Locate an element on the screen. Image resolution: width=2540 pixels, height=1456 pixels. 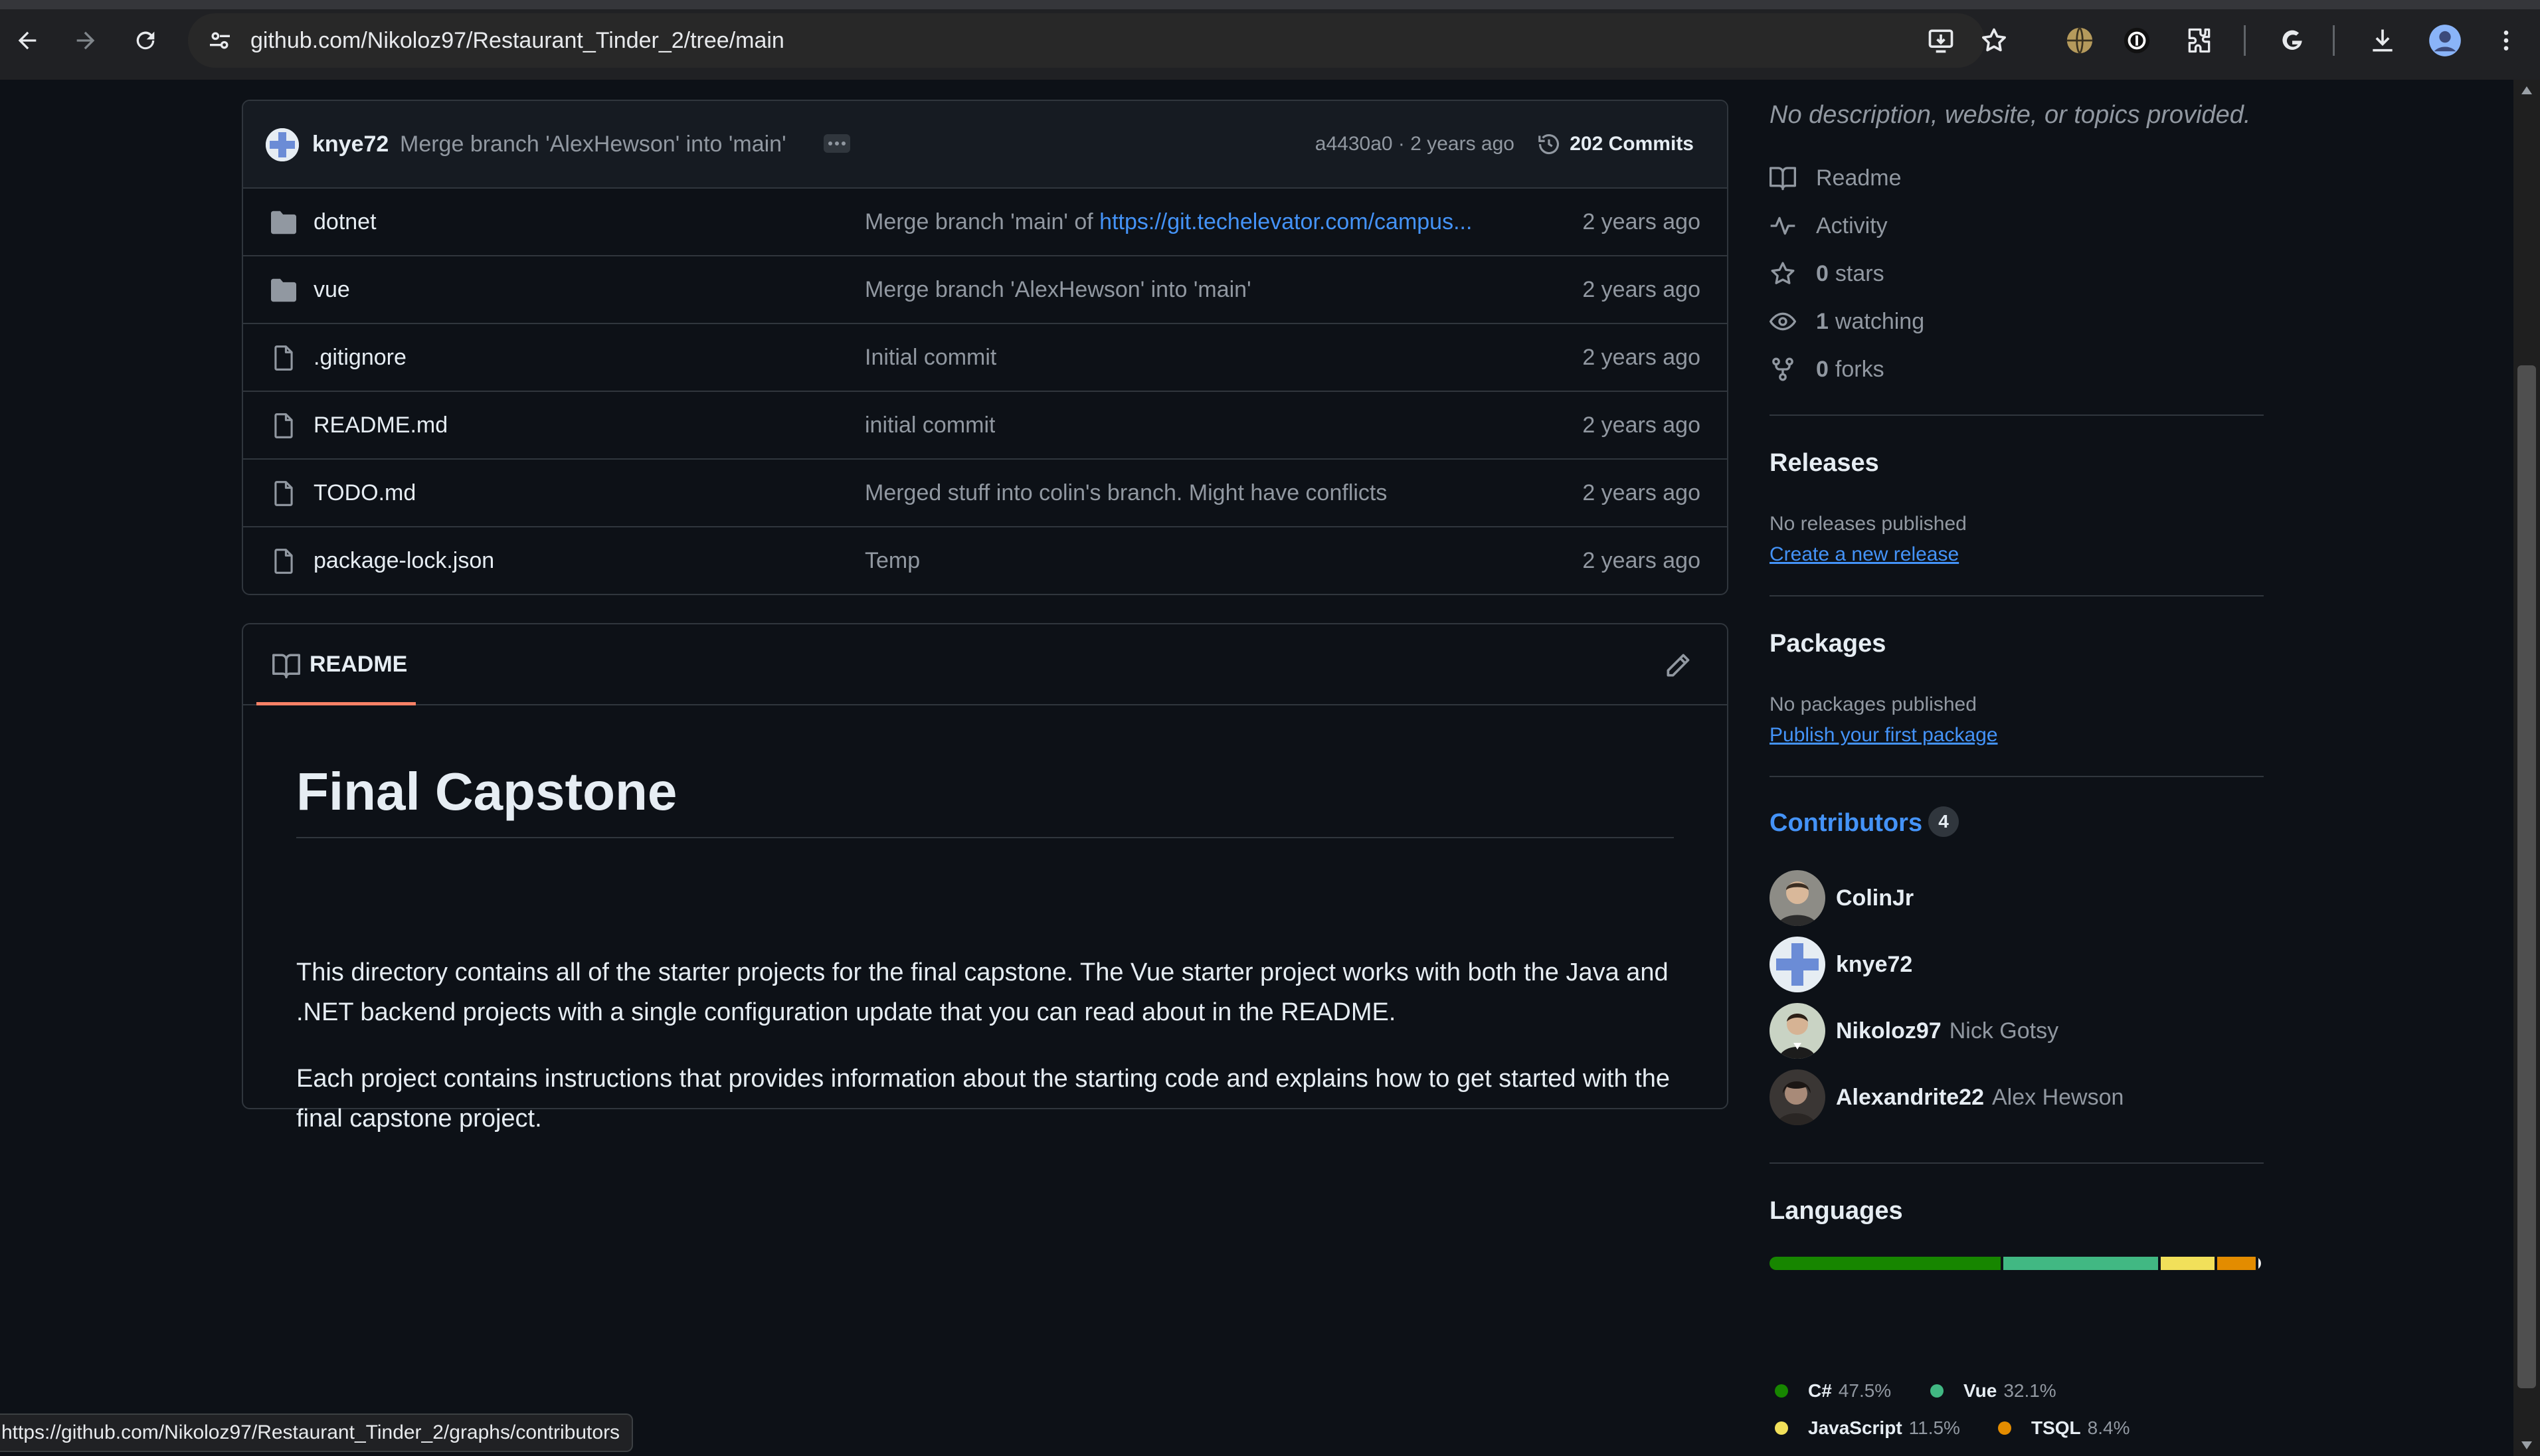
language-item: Vue 32.1% is located at coordinates (1993, 1391).